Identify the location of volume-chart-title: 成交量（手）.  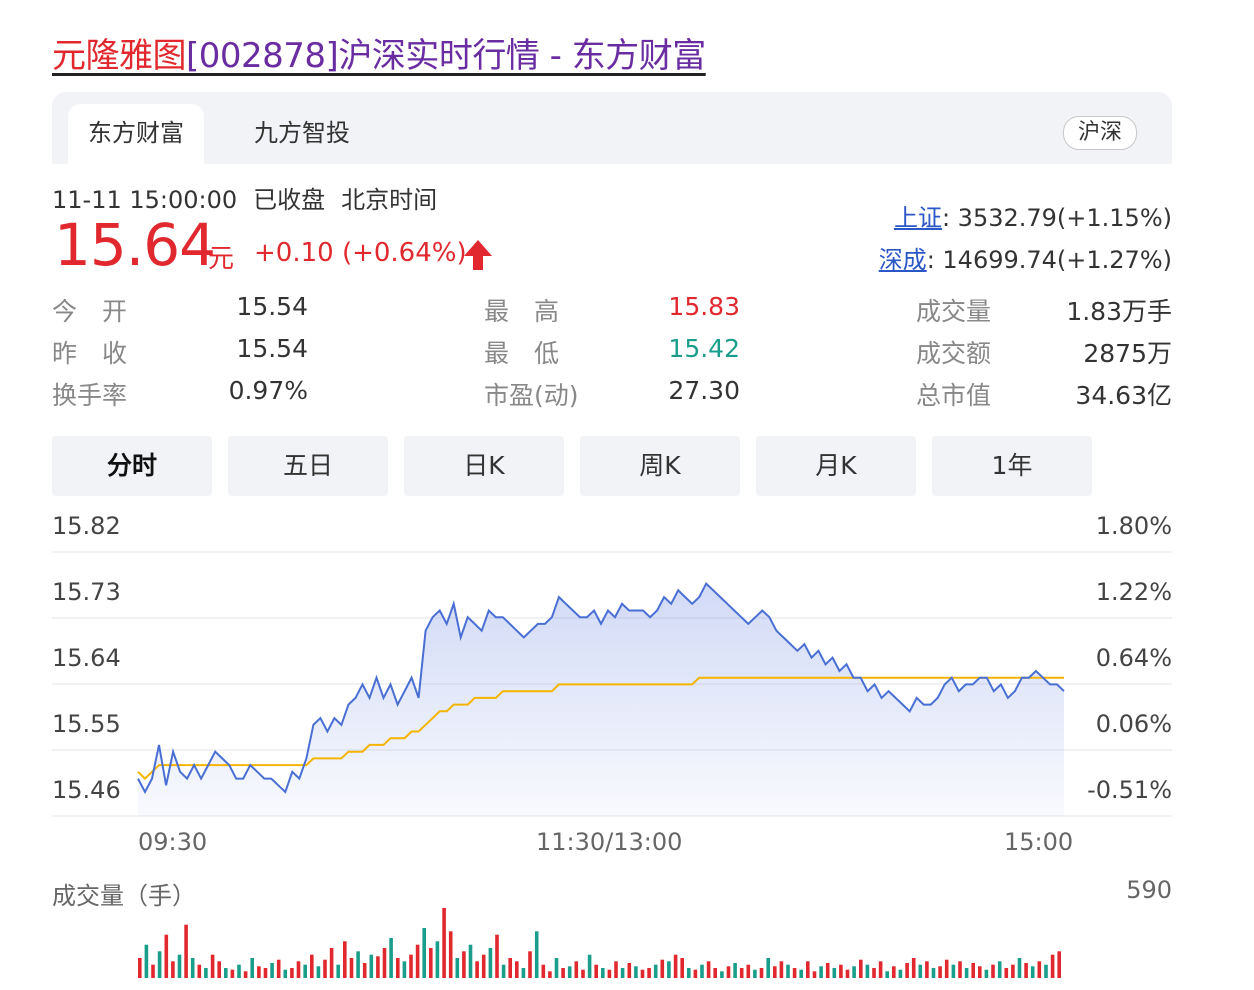
(124, 896).